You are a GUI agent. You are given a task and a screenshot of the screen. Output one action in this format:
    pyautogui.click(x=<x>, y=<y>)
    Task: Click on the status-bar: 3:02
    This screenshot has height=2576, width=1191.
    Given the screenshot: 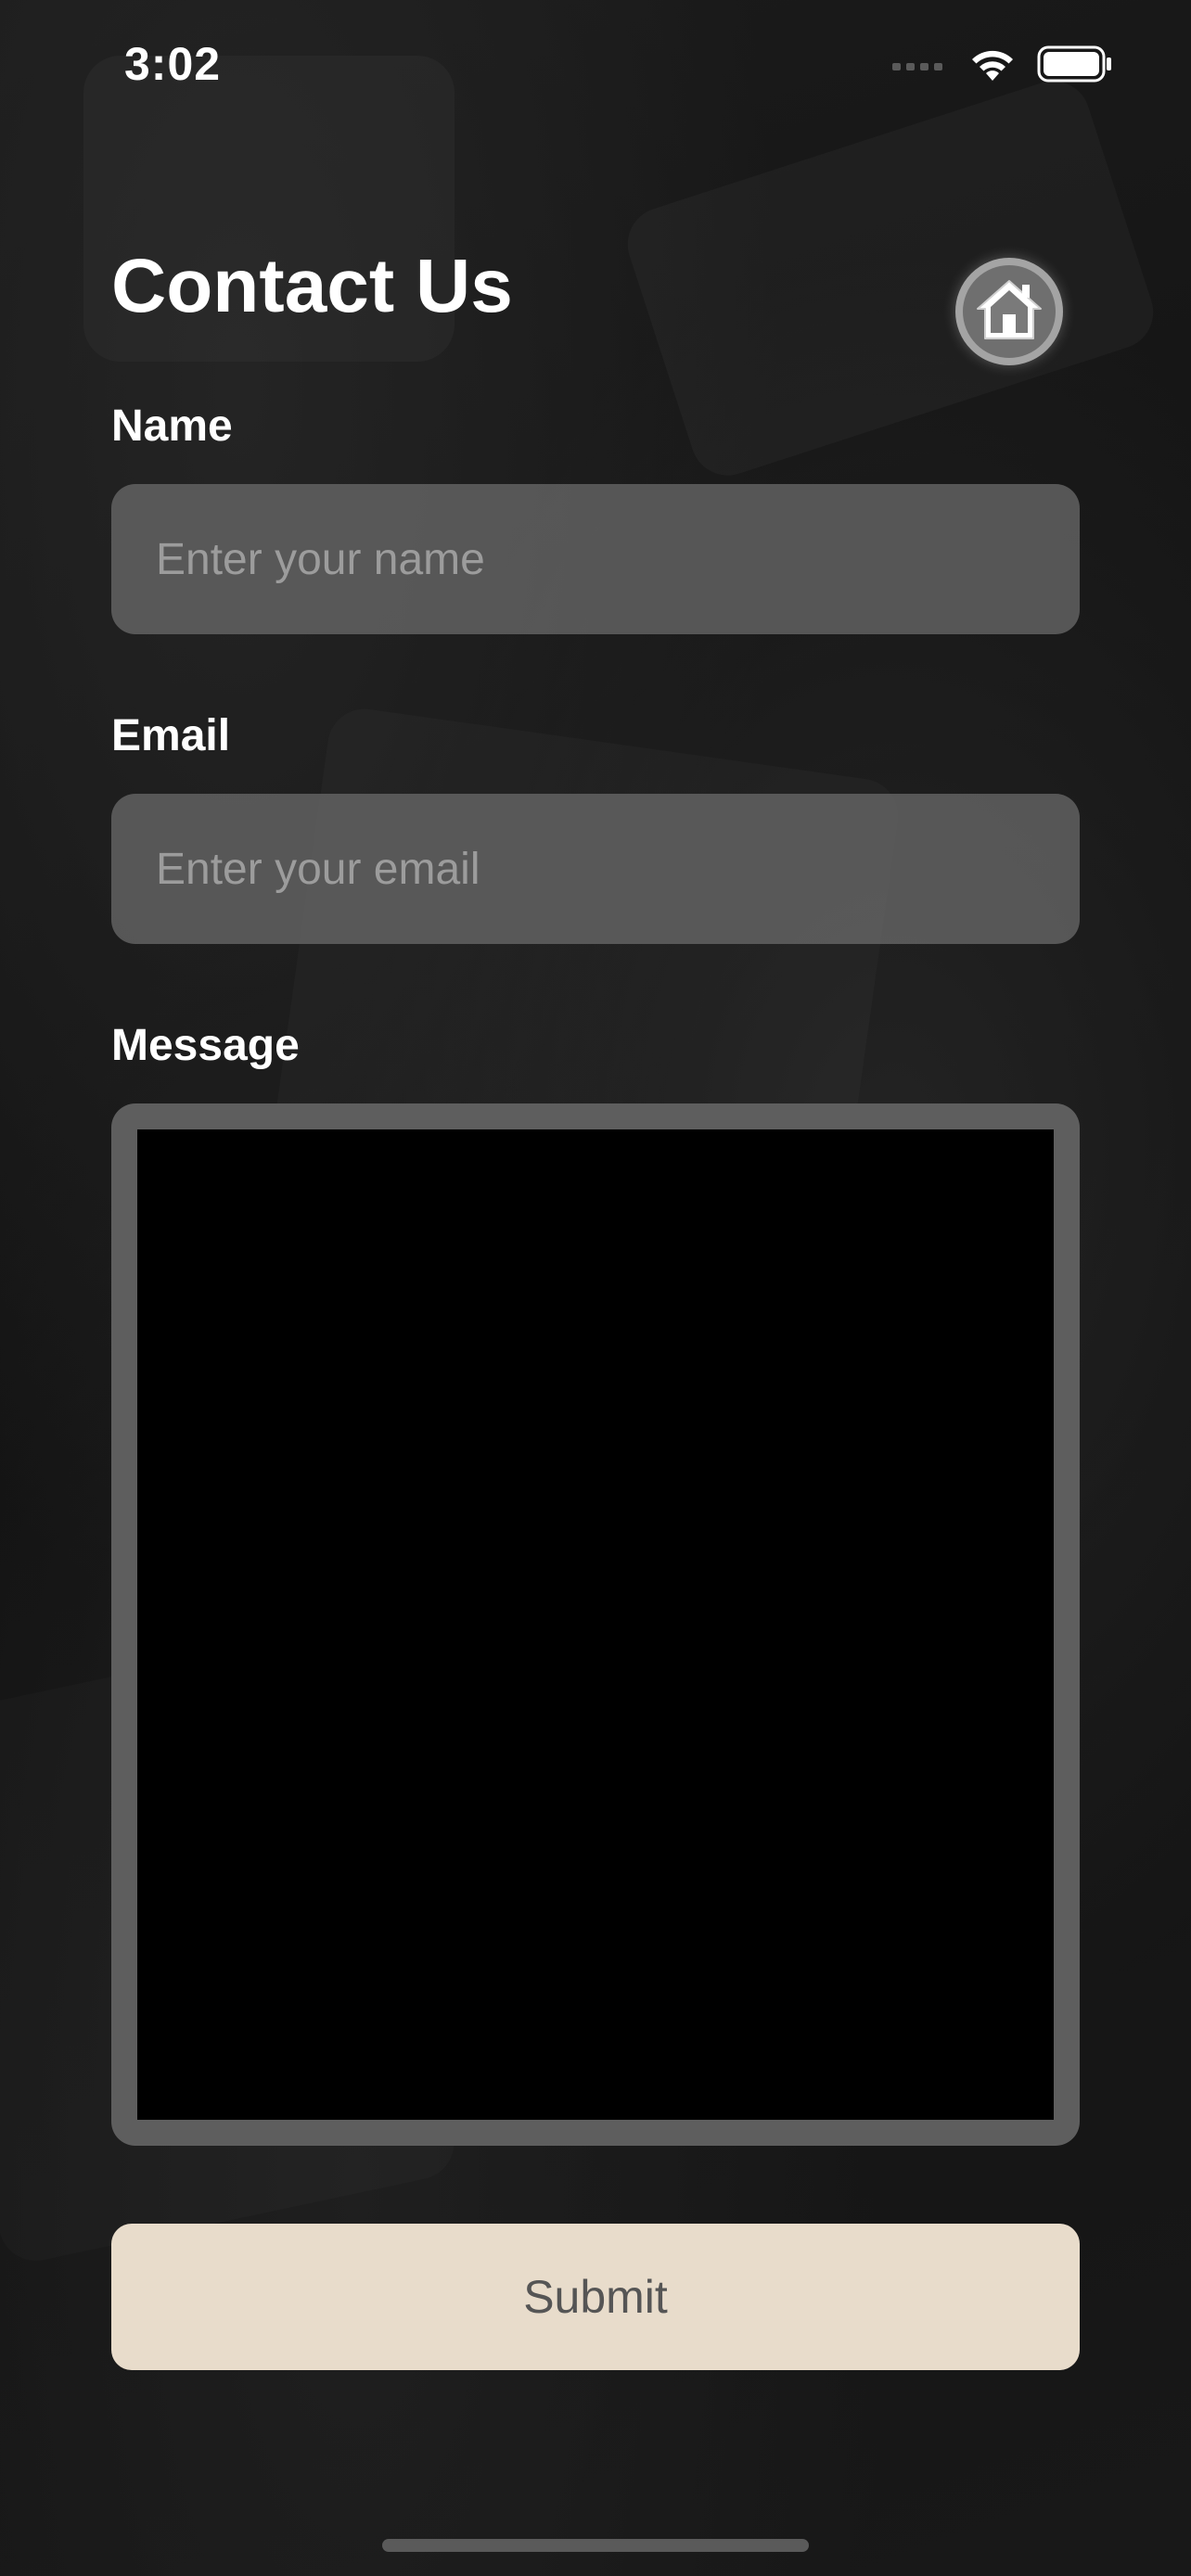 What is the action you would take?
    pyautogui.click(x=595, y=65)
    